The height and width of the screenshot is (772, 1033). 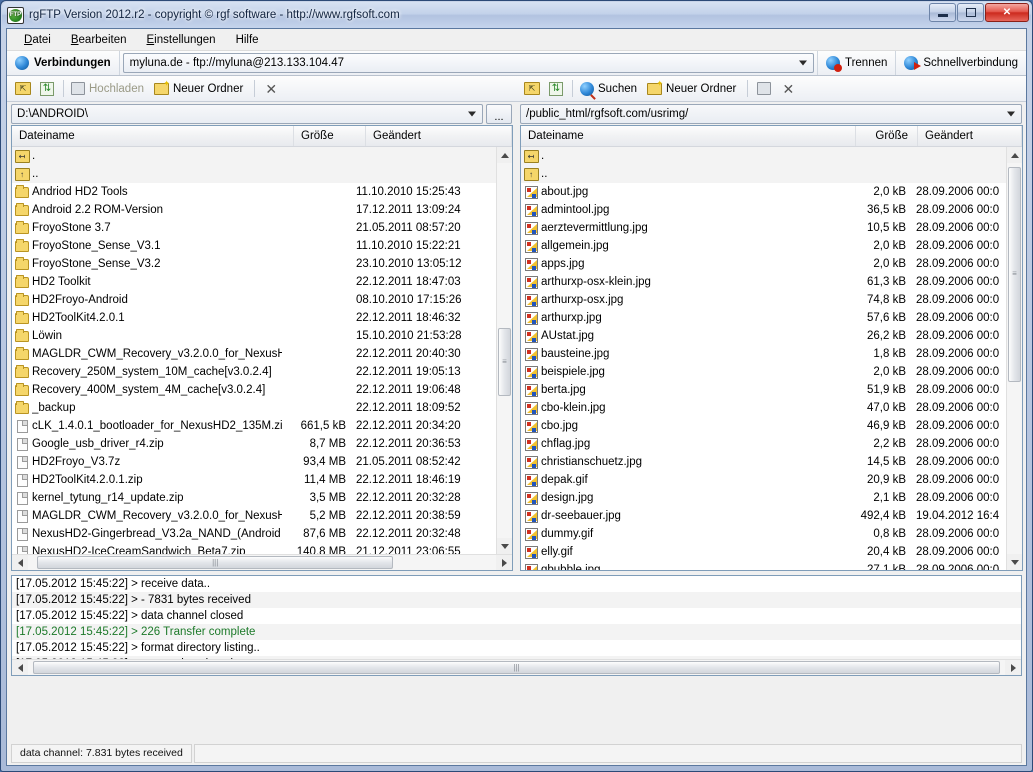 I want to click on table-row: FroyoStone_Sense_V3.1 11.10.2010 15:22:21, so click(x=254, y=246).